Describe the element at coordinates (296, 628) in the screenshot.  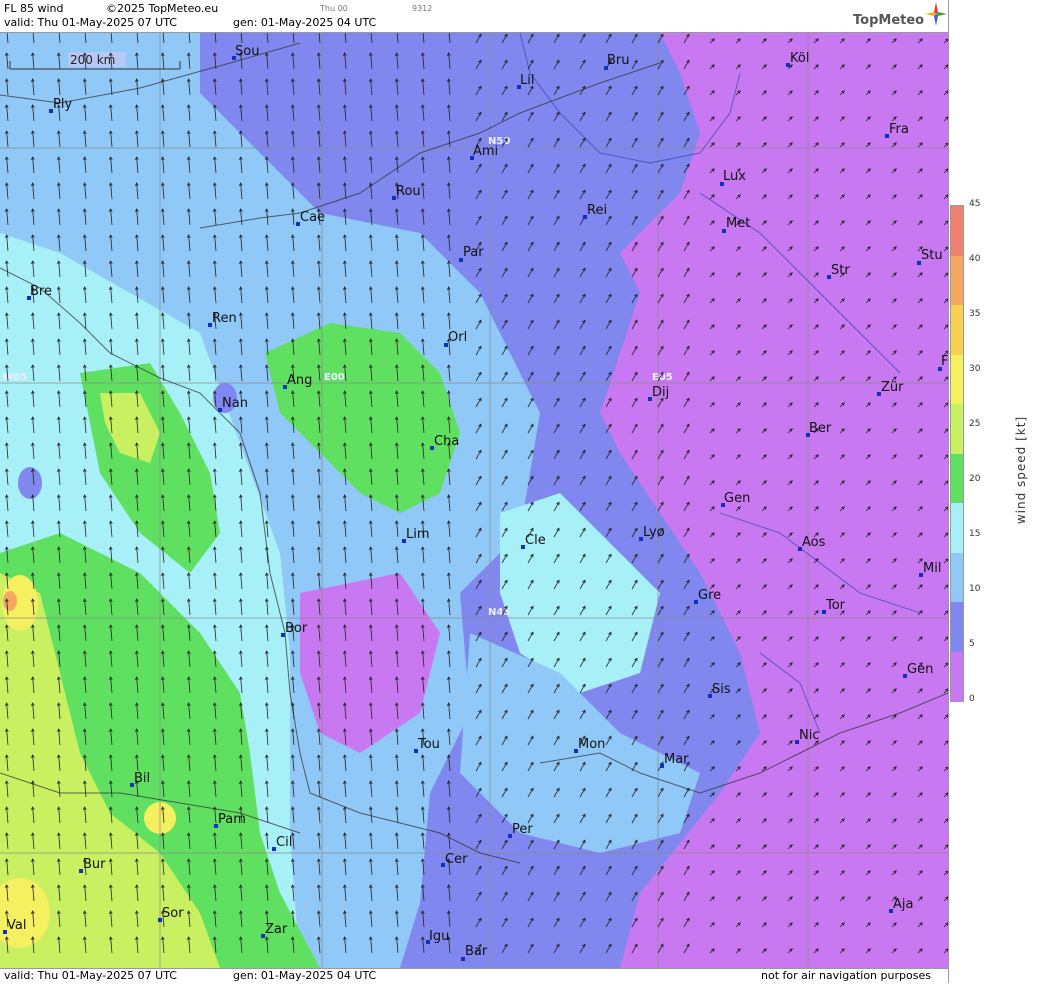
I see `city-bor: Bor` at that location.